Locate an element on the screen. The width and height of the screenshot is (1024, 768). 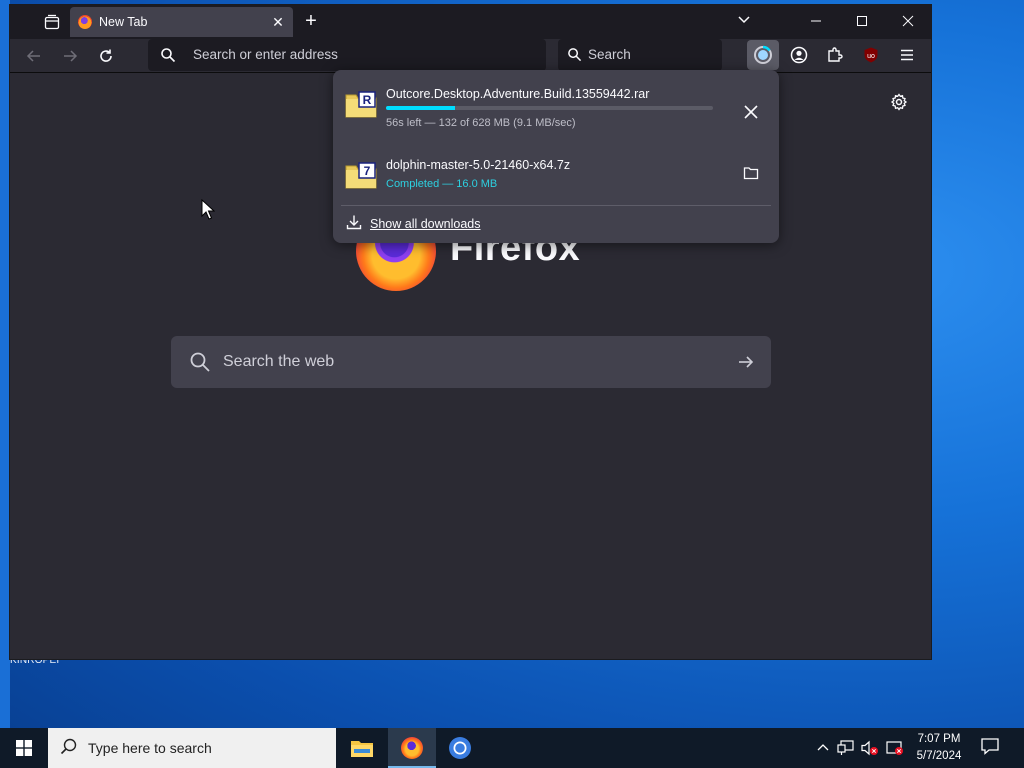
chevron-up-icon is located at coordinates (823, 747).